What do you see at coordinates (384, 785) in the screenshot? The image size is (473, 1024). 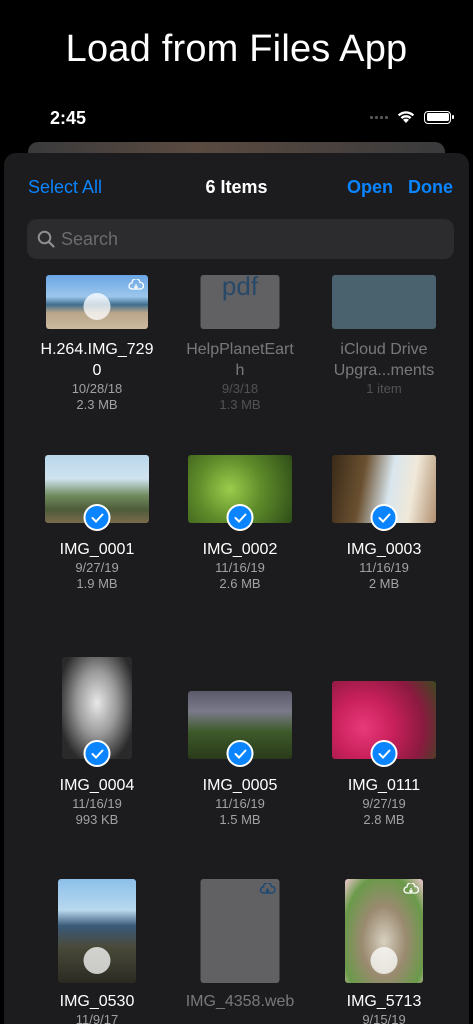 I see `file-name: IMG_0111` at bounding box center [384, 785].